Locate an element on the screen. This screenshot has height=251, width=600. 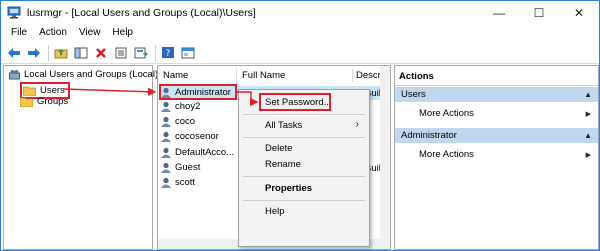
close-icon: ✕ is located at coordinates (579, 13).